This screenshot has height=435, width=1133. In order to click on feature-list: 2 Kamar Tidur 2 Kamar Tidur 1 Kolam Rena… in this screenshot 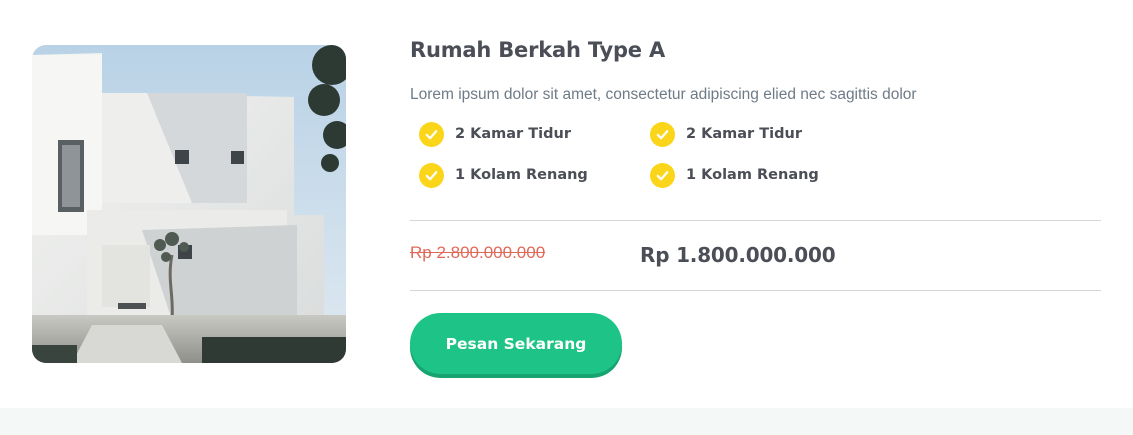, I will do `click(755, 164)`.